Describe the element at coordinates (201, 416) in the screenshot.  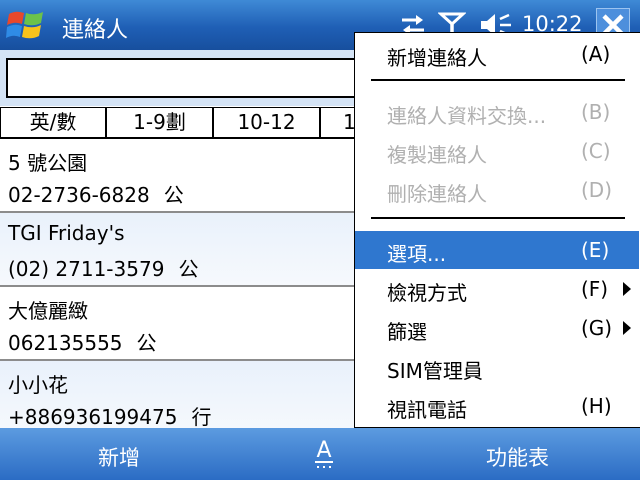
I see `phone-type: 行` at that location.